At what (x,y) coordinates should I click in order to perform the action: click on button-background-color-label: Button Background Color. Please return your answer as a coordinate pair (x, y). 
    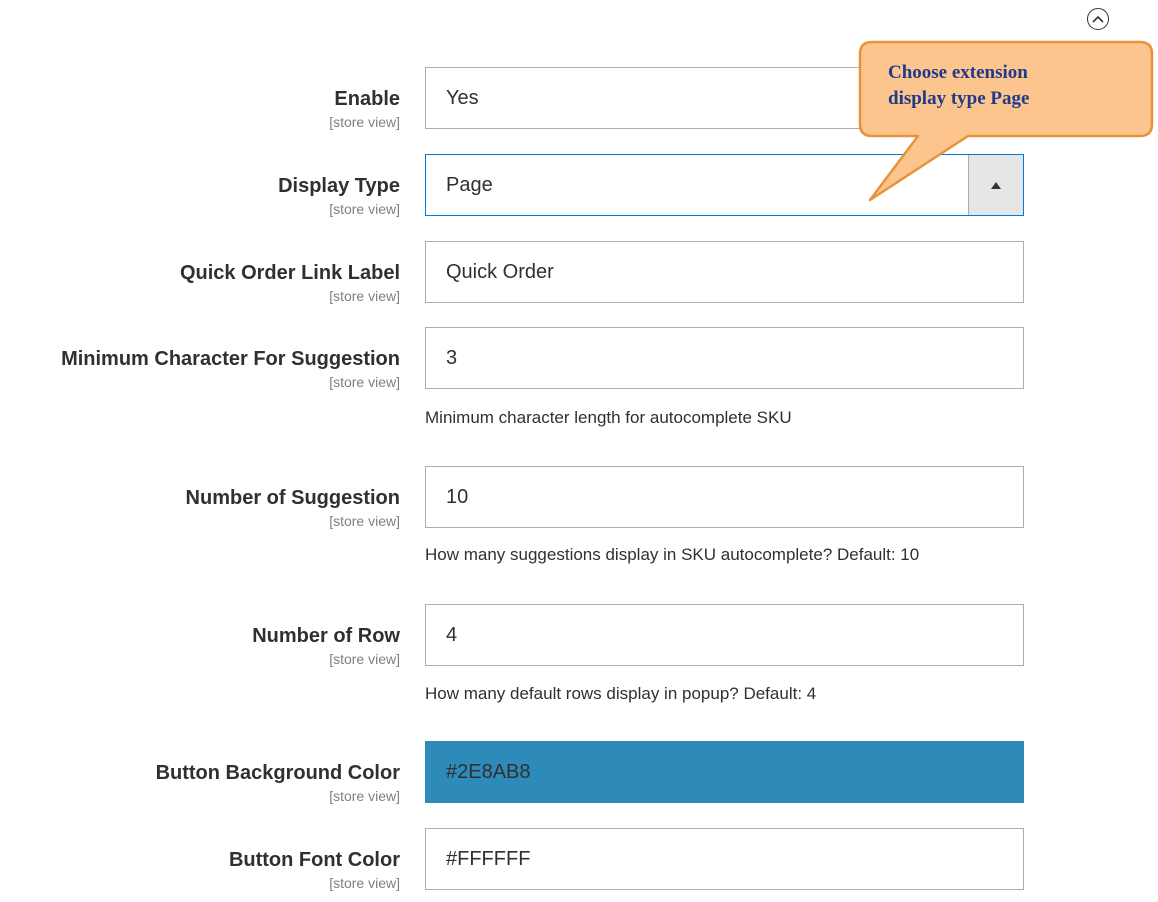
    Looking at the image, I should click on (277, 773).